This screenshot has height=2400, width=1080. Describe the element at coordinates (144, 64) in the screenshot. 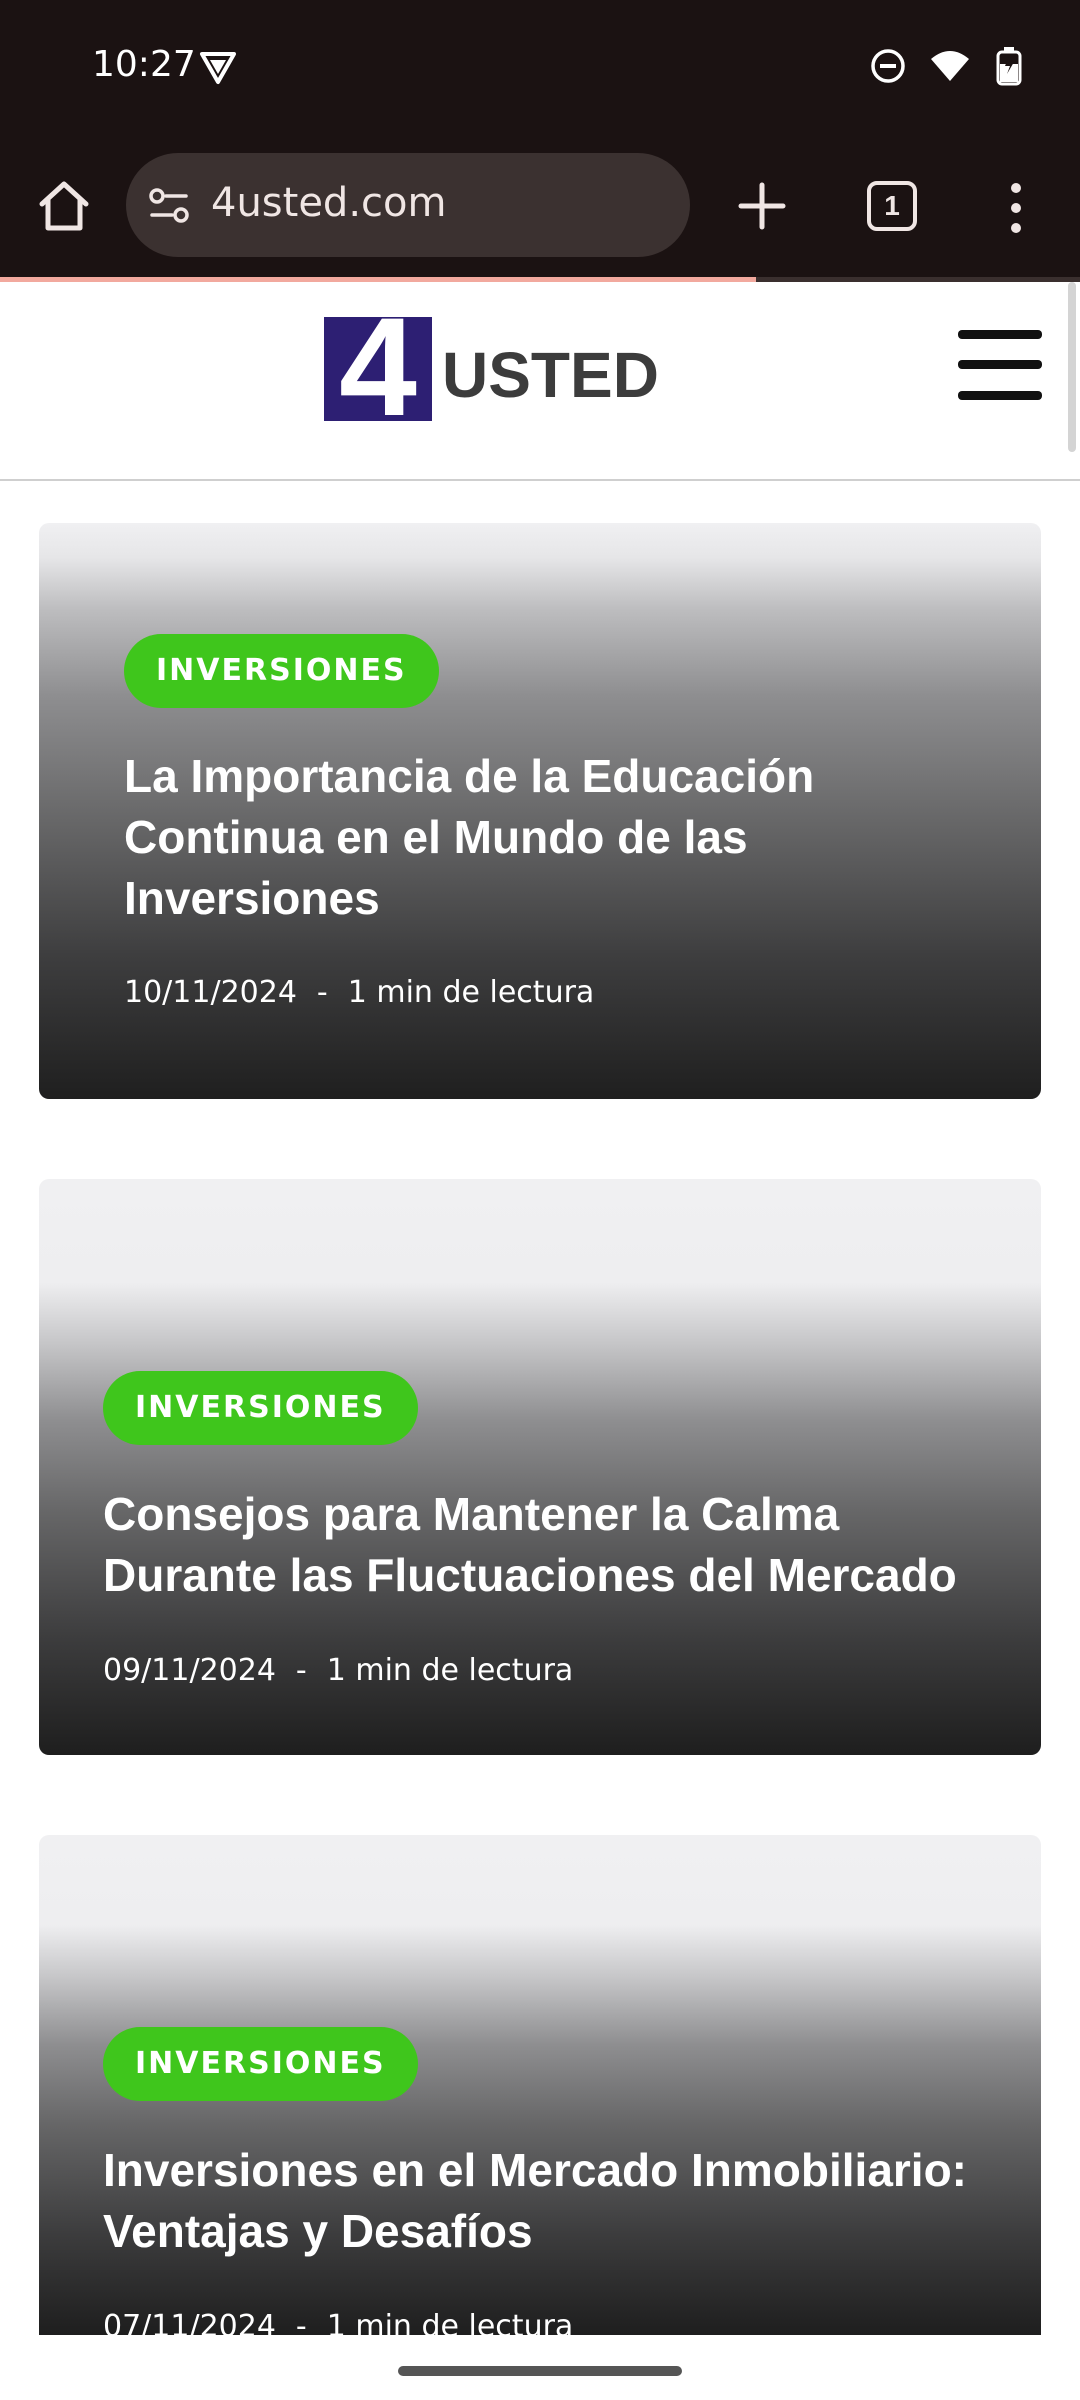

I see `status-time: 10:27` at that location.